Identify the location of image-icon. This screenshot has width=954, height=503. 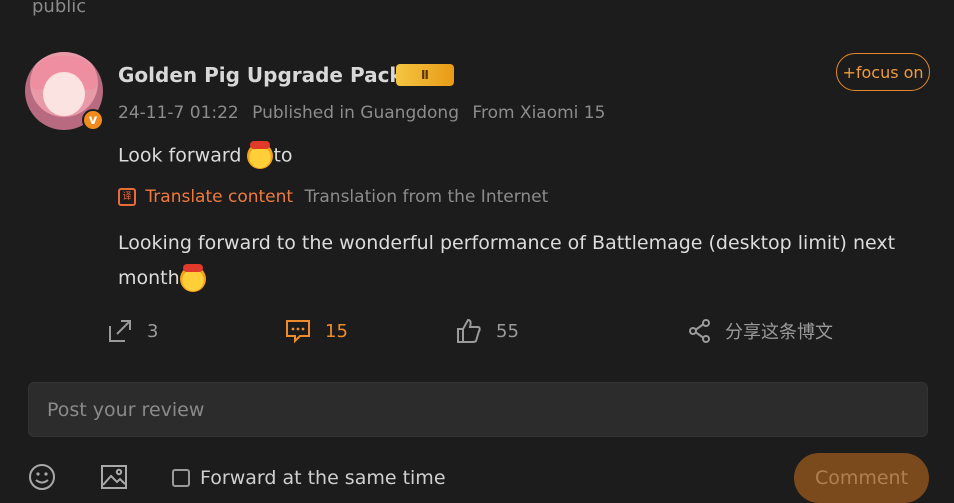
(114, 477).